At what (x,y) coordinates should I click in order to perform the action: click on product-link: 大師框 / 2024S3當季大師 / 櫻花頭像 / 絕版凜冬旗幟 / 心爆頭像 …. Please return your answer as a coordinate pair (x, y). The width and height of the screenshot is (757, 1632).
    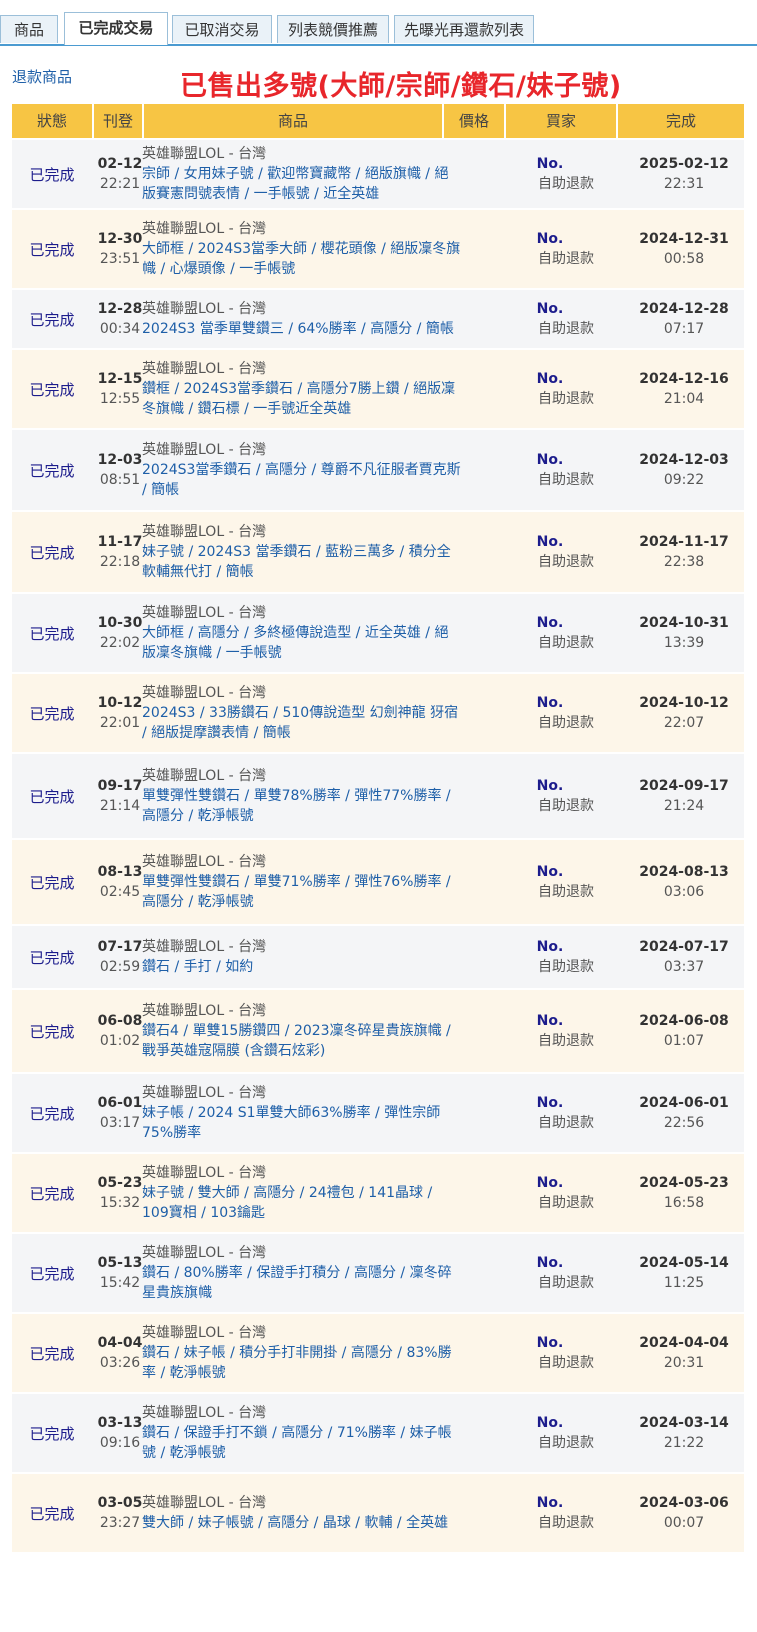
    Looking at the image, I should click on (302, 259).